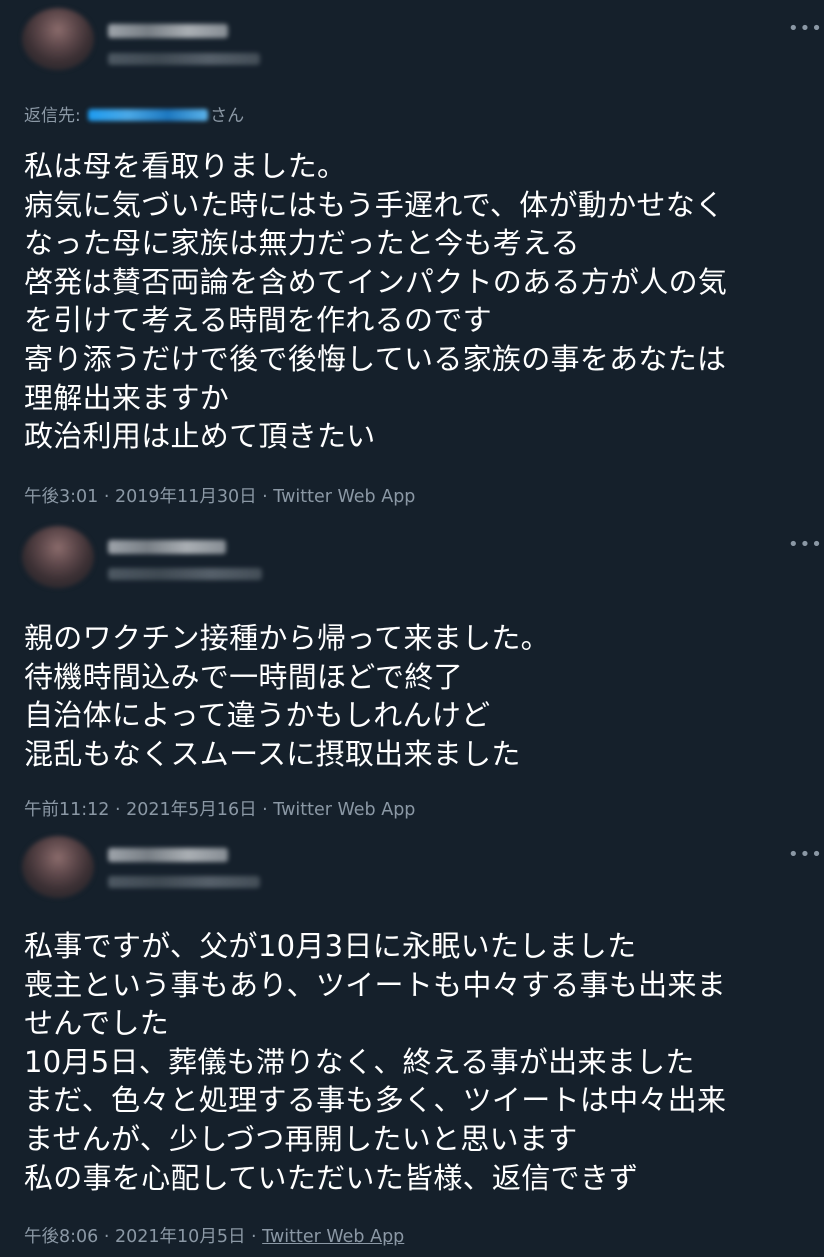 The image size is (824, 1257). Describe the element at coordinates (66, 810) in the screenshot. I see `tweet-time: 午前11:12` at that location.